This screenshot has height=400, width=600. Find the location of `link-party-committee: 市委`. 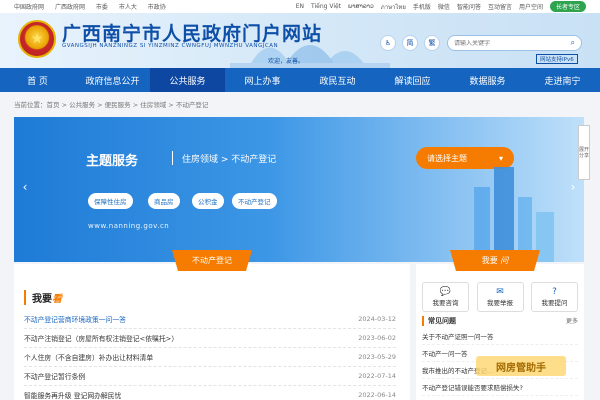

link-party-committee: 市委 is located at coordinates (102, 7).